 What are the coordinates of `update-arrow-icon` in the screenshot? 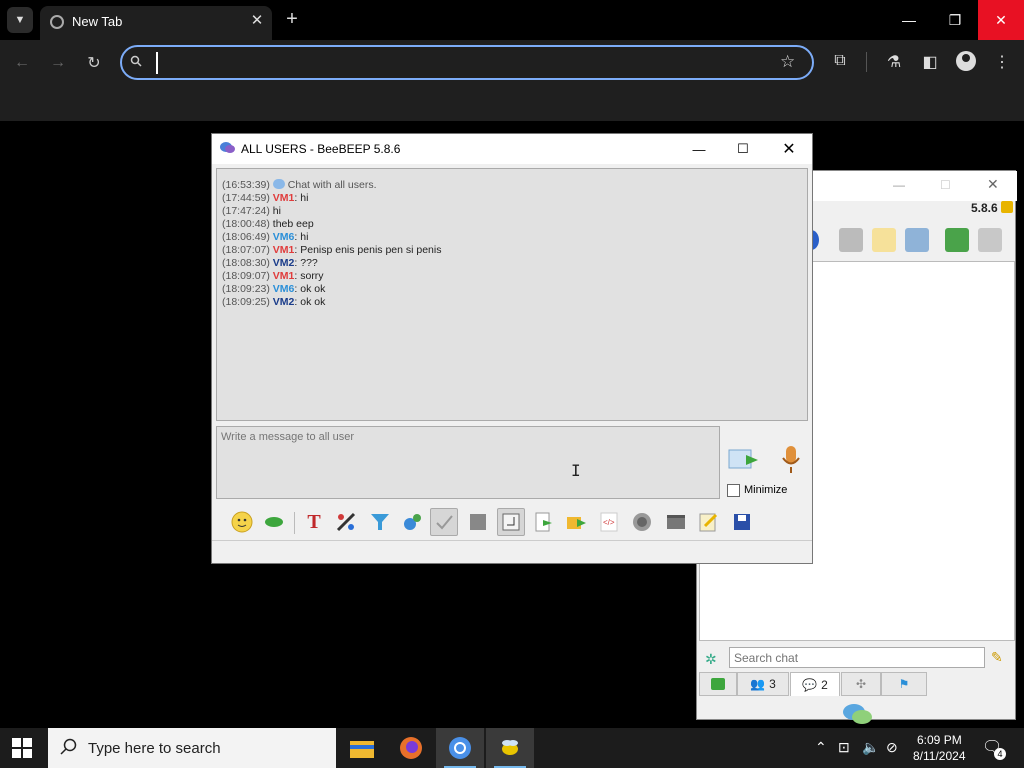 It's located at (957, 240).